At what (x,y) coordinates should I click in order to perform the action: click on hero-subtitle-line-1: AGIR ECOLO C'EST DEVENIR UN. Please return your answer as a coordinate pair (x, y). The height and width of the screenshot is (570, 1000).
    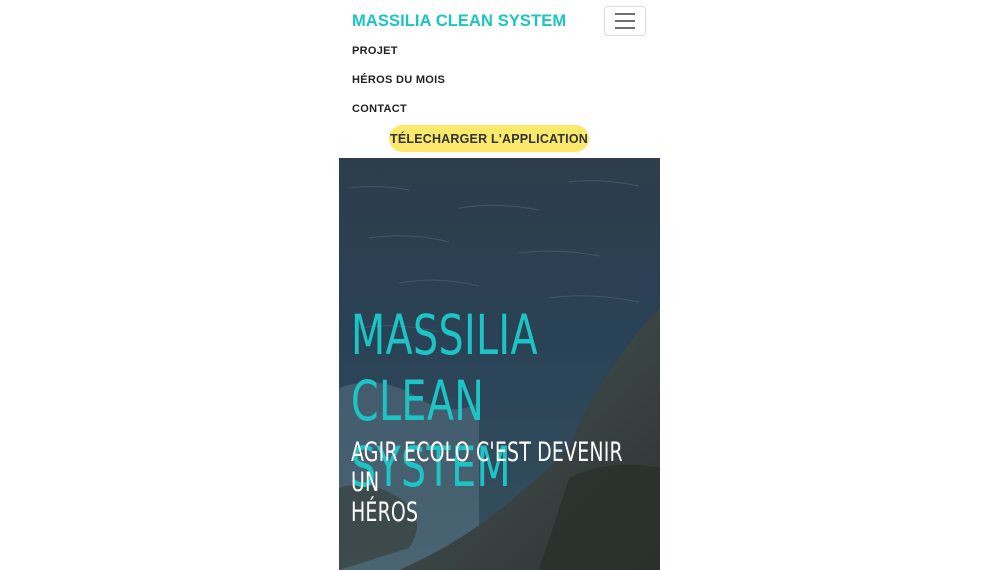
    Looking at the image, I should click on (487, 467).